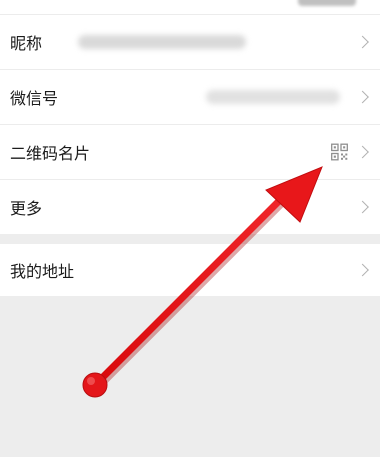 Image resolution: width=380 pixels, height=457 pixels. I want to click on nickname-label: 昵称, so click(26, 43).